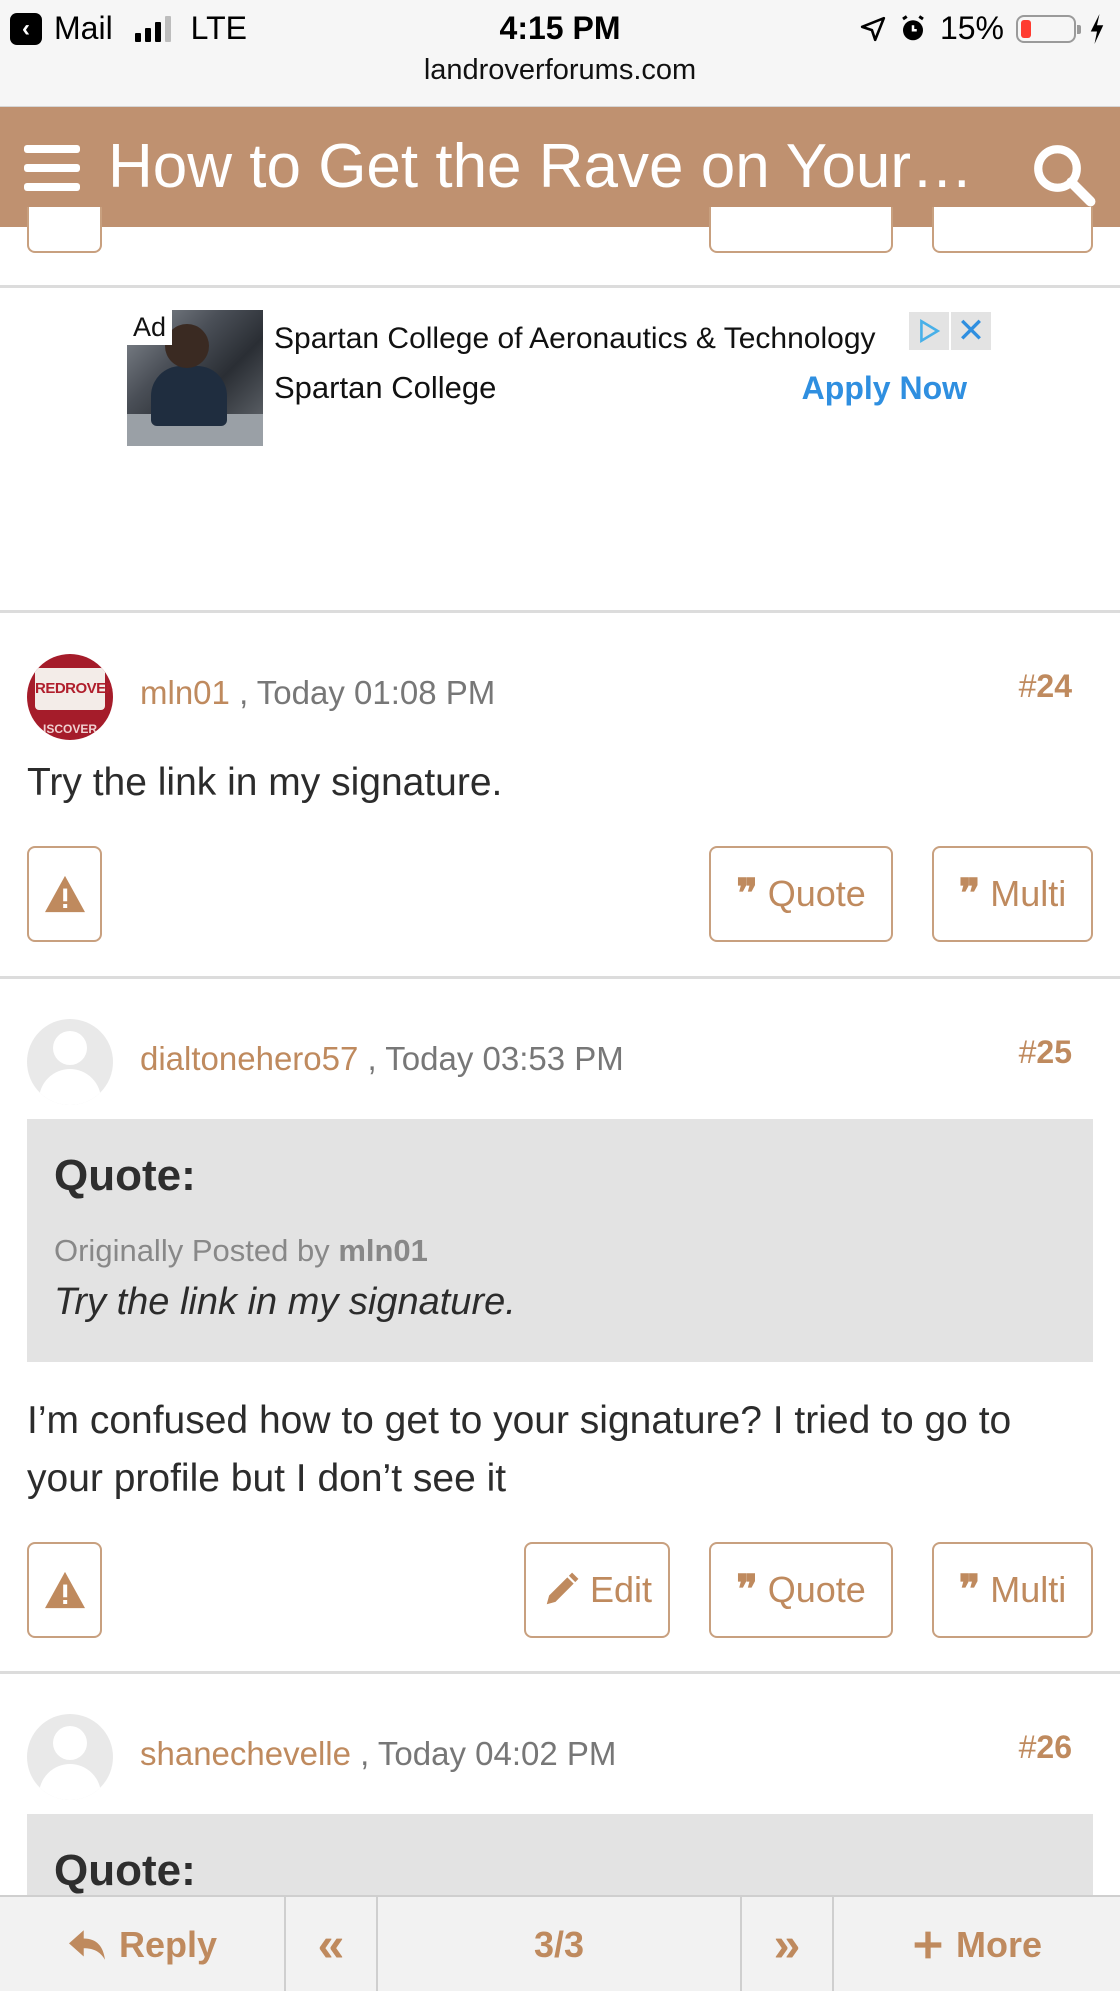 The image size is (1120, 1991). I want to click on post-meta: mln01 , Today 01:08 PM, so click(317, 693).